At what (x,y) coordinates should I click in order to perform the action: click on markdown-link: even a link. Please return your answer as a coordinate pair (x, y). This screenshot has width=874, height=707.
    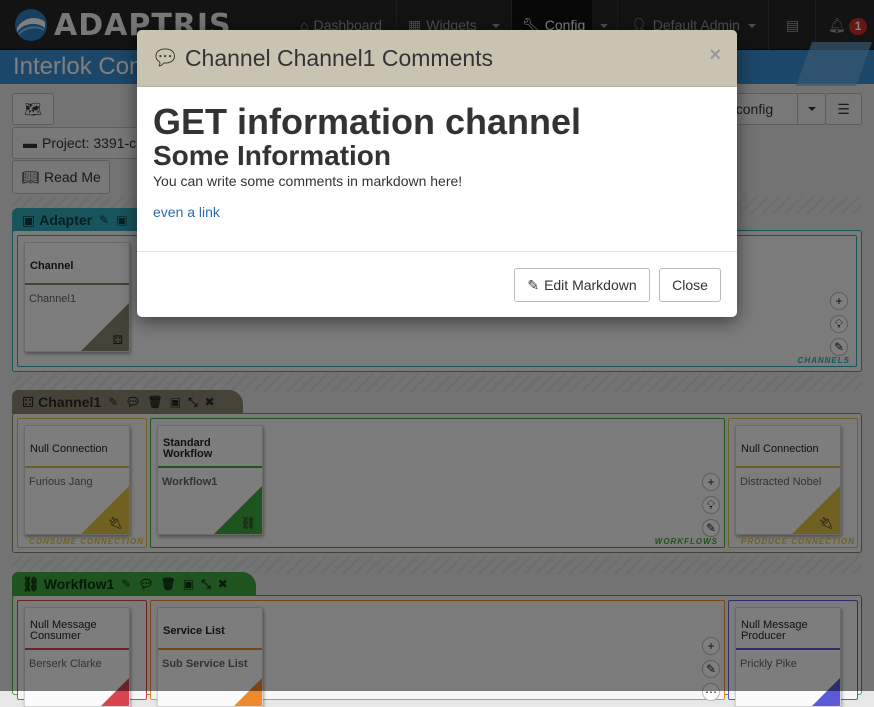
    Looking at the image, I should click on (186, 212).